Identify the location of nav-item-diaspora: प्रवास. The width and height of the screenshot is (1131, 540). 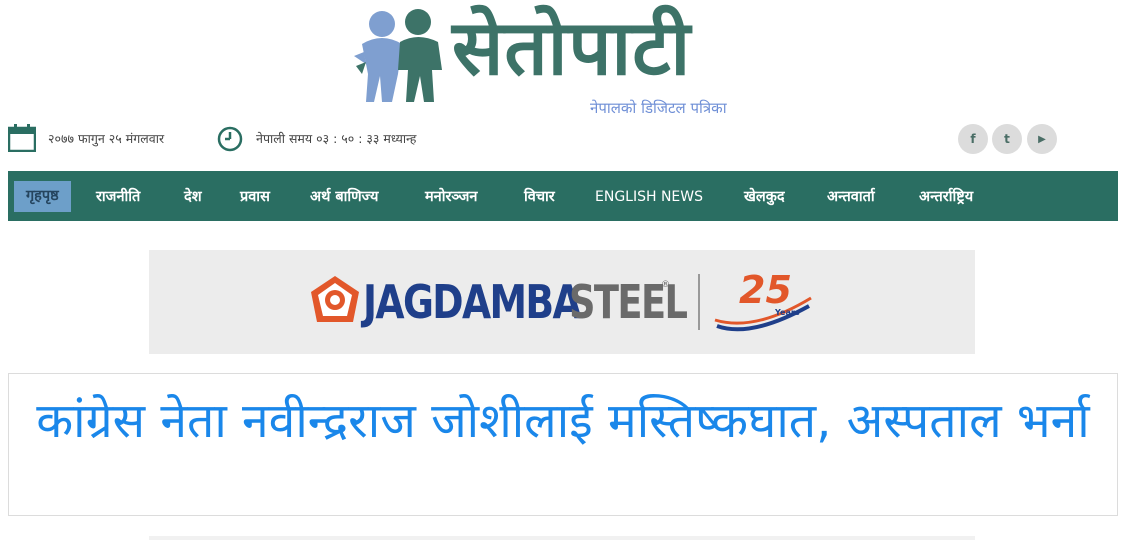
(255, 197).